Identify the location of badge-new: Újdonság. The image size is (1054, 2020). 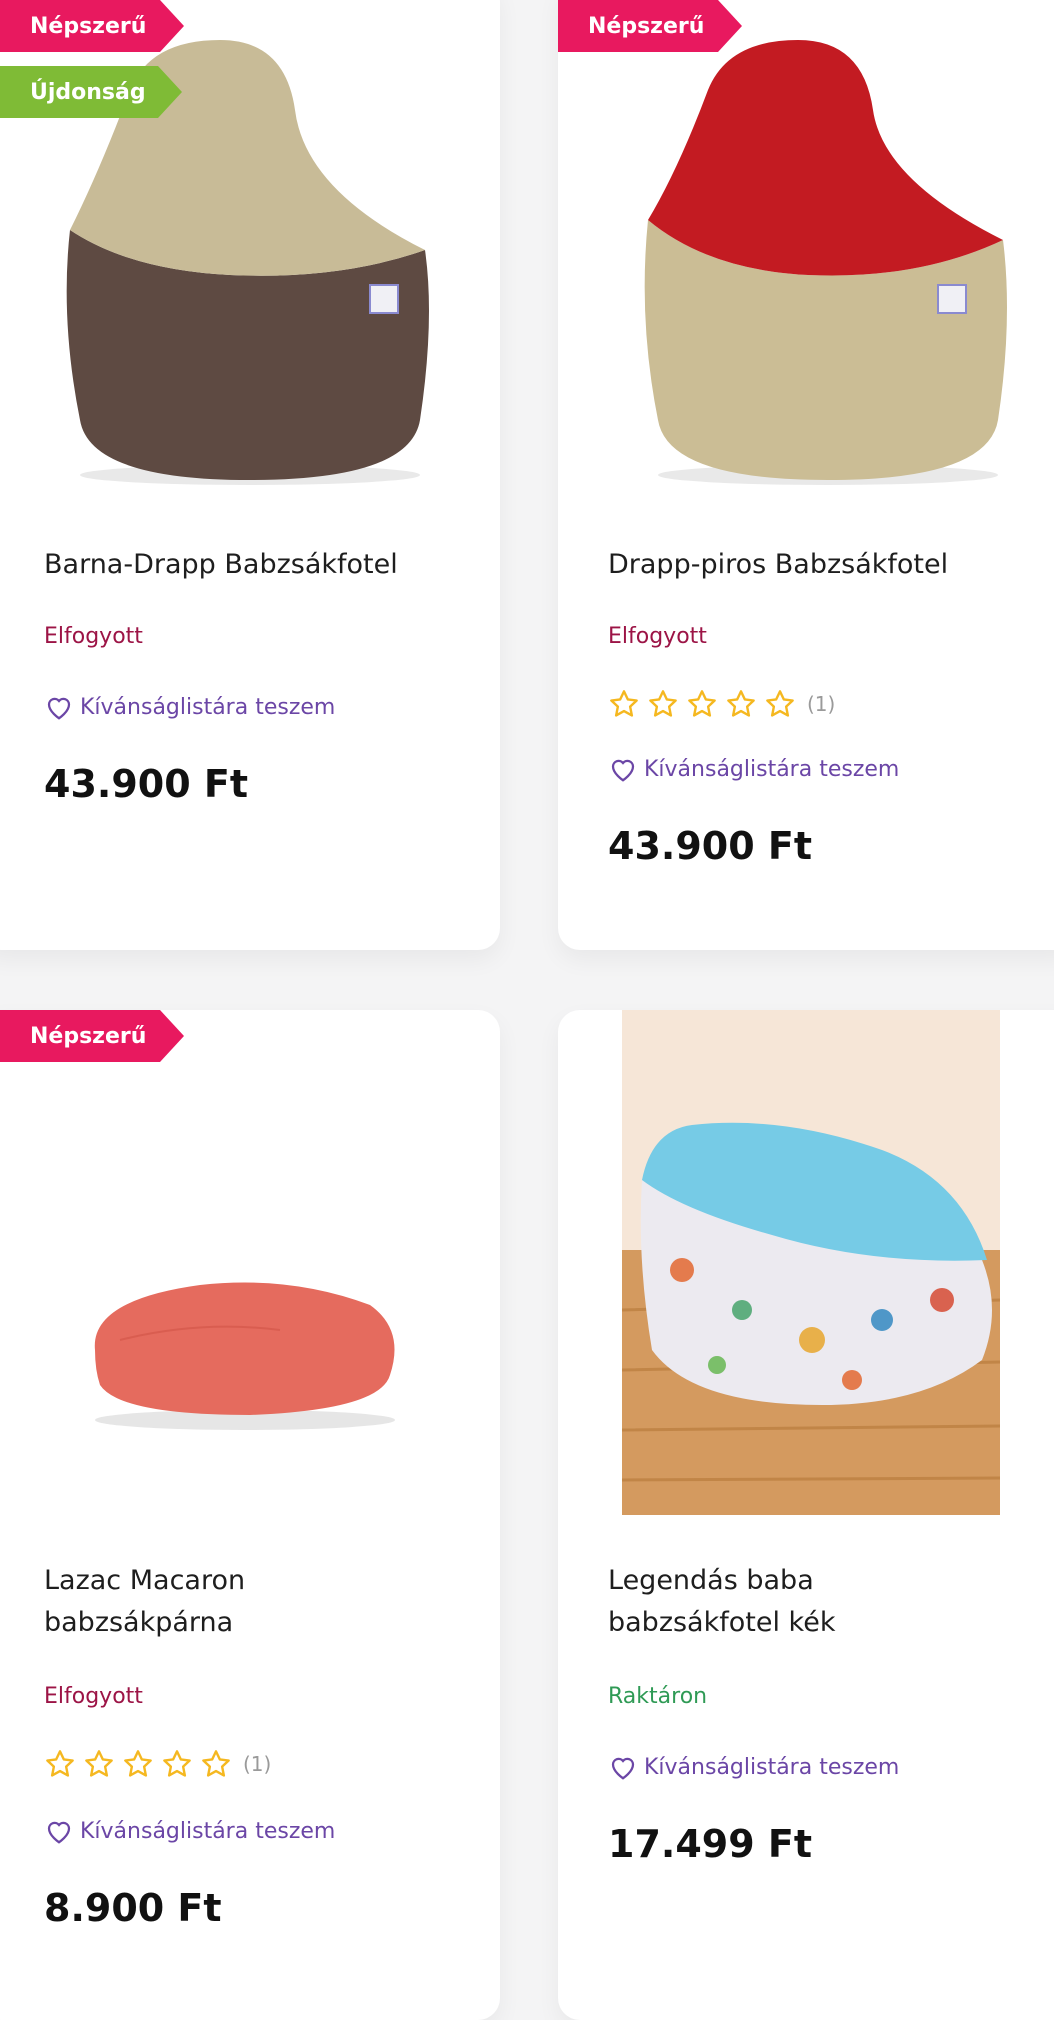
(91, 92).